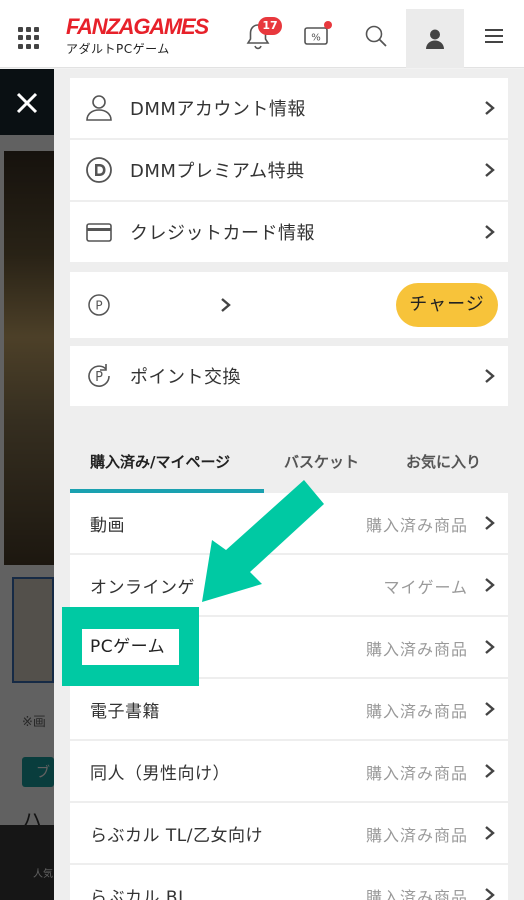  I want to click on highlight-box: PCゲーム, so click(130, 646).